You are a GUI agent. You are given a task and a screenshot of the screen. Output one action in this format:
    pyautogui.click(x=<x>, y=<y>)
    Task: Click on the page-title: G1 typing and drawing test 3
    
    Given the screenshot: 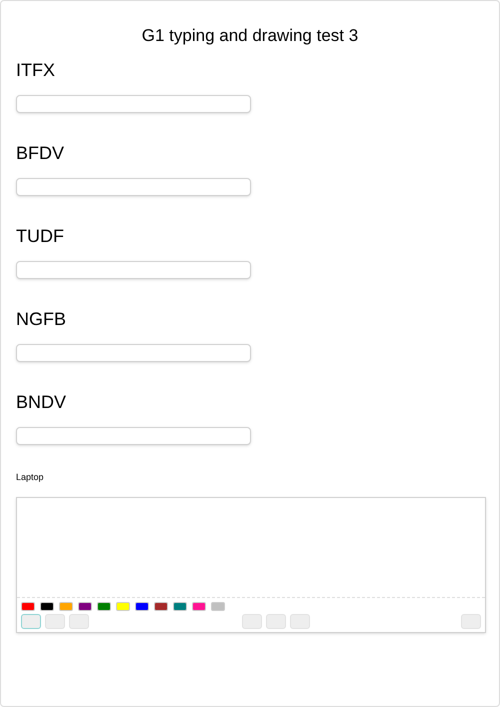 What is the action you would take?
    pyautogui.click(x=250, y=36)
    